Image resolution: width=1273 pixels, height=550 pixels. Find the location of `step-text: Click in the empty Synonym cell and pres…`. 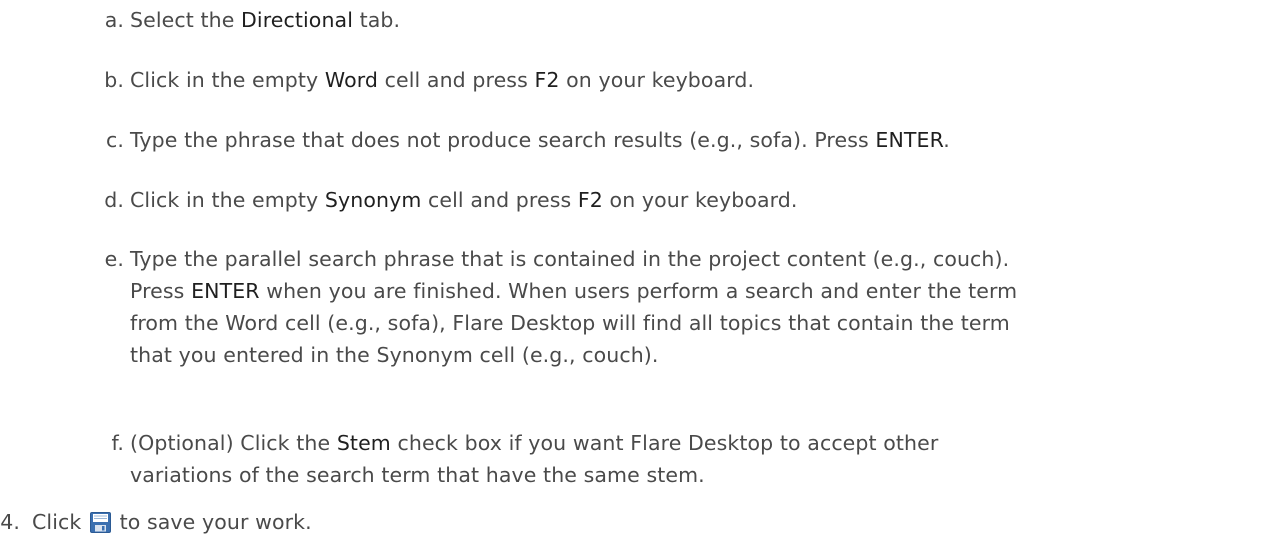

step-text: Click in the empty Synonym cell and pres… is located at coordinates (700, 200).